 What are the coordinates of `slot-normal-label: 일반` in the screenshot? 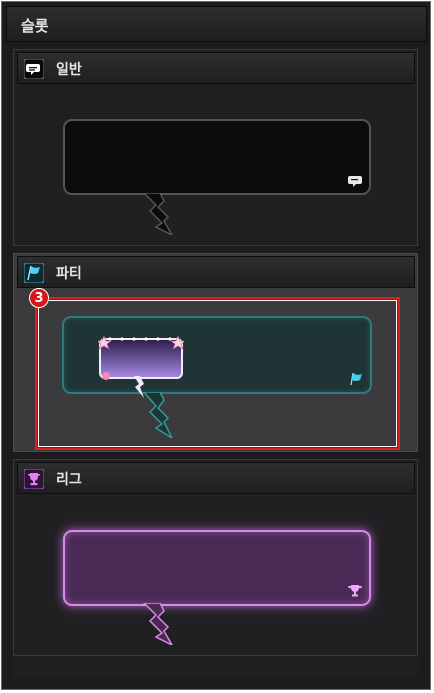 It's located at (69, 70).